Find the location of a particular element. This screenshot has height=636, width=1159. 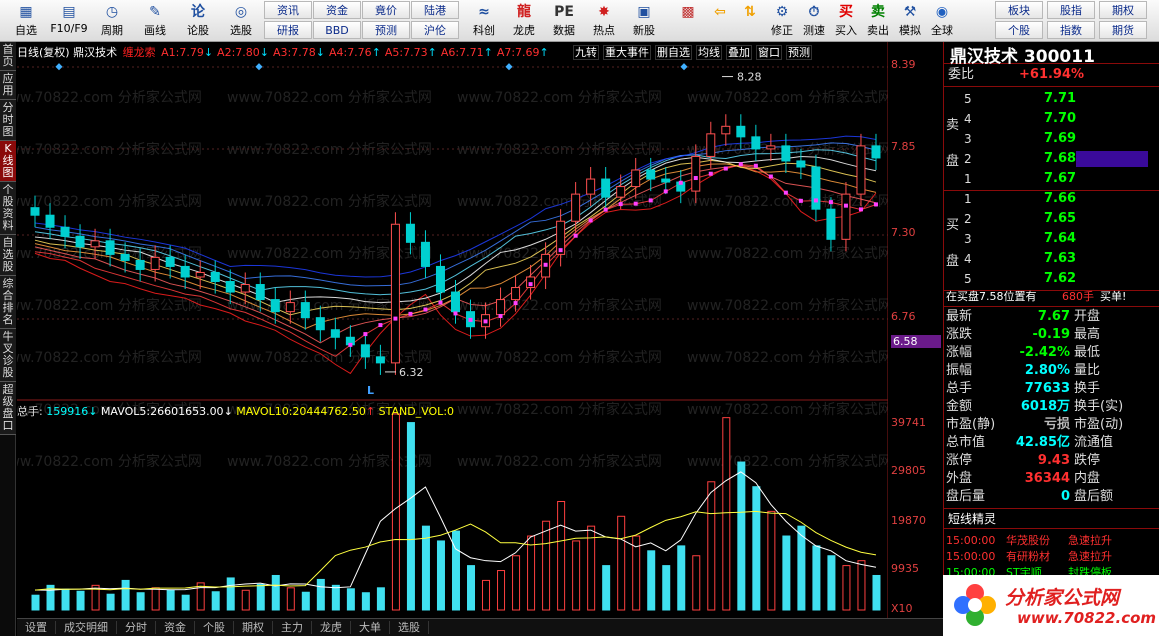

toolbar-small-btn2: 板块 is located at coordinates (1019, 10).